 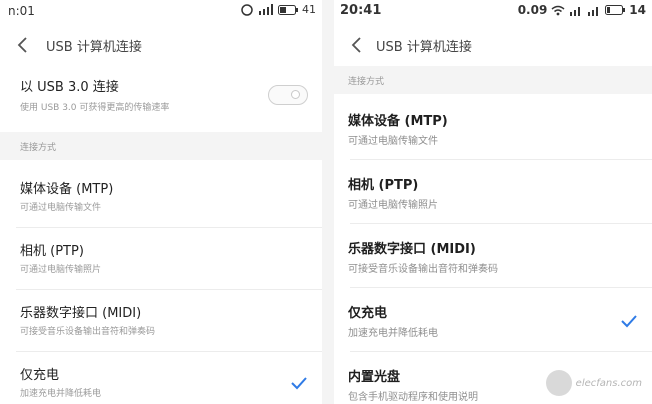 What do you see at coordinates (532, 10) in the screenshot?
I see `data-rate: 0.09` at bounding box center [532, 10].